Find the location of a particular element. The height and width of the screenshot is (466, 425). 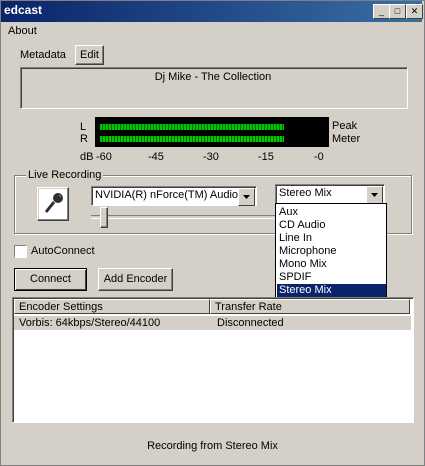

source-option-spdif: SPDIF is located at coordinates (331, 277).